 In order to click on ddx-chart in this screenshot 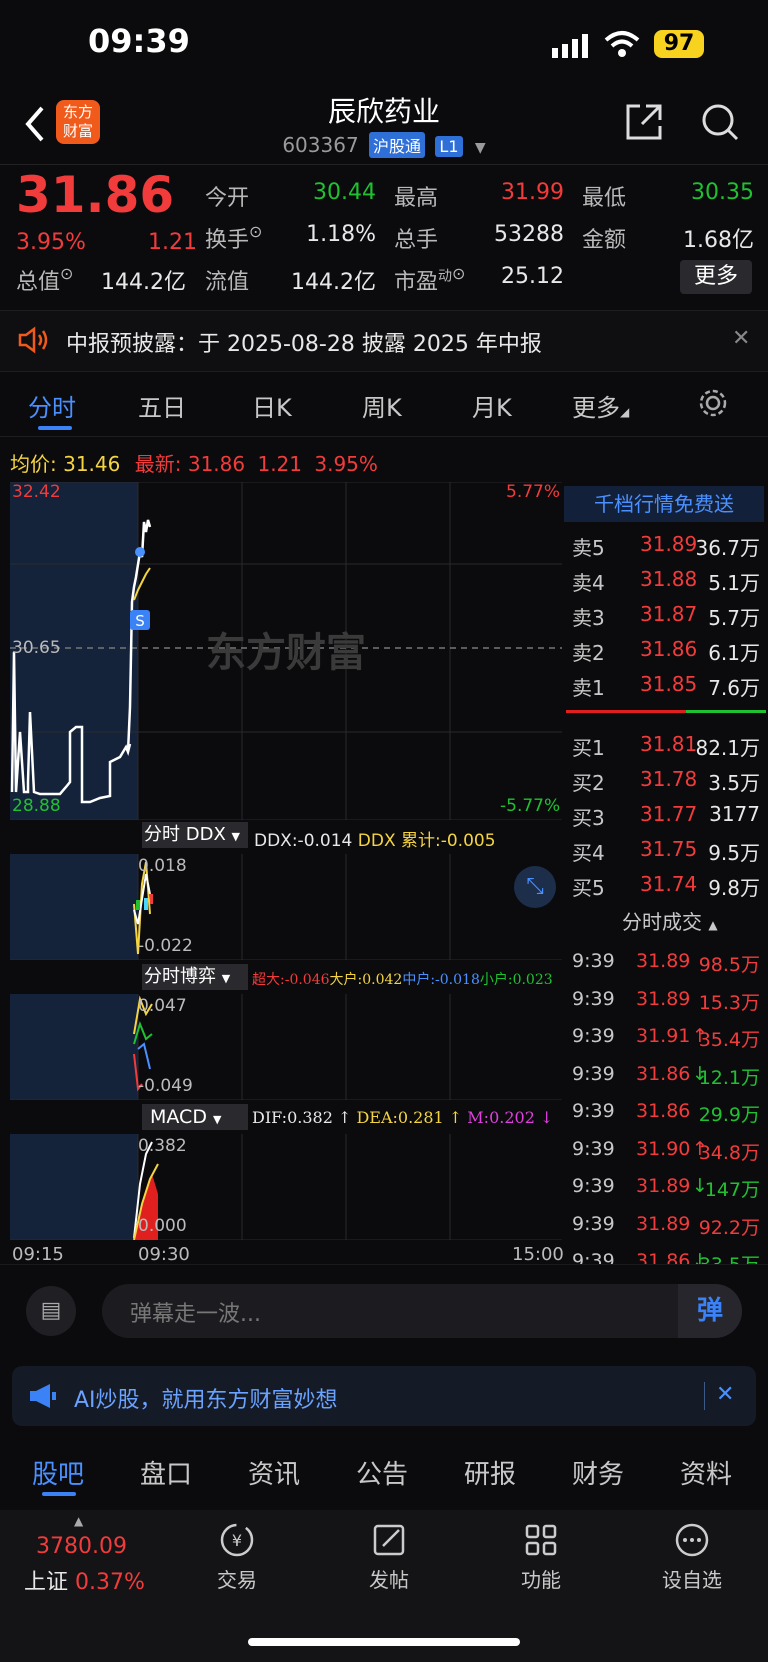, I will do `click(286, 907)`.